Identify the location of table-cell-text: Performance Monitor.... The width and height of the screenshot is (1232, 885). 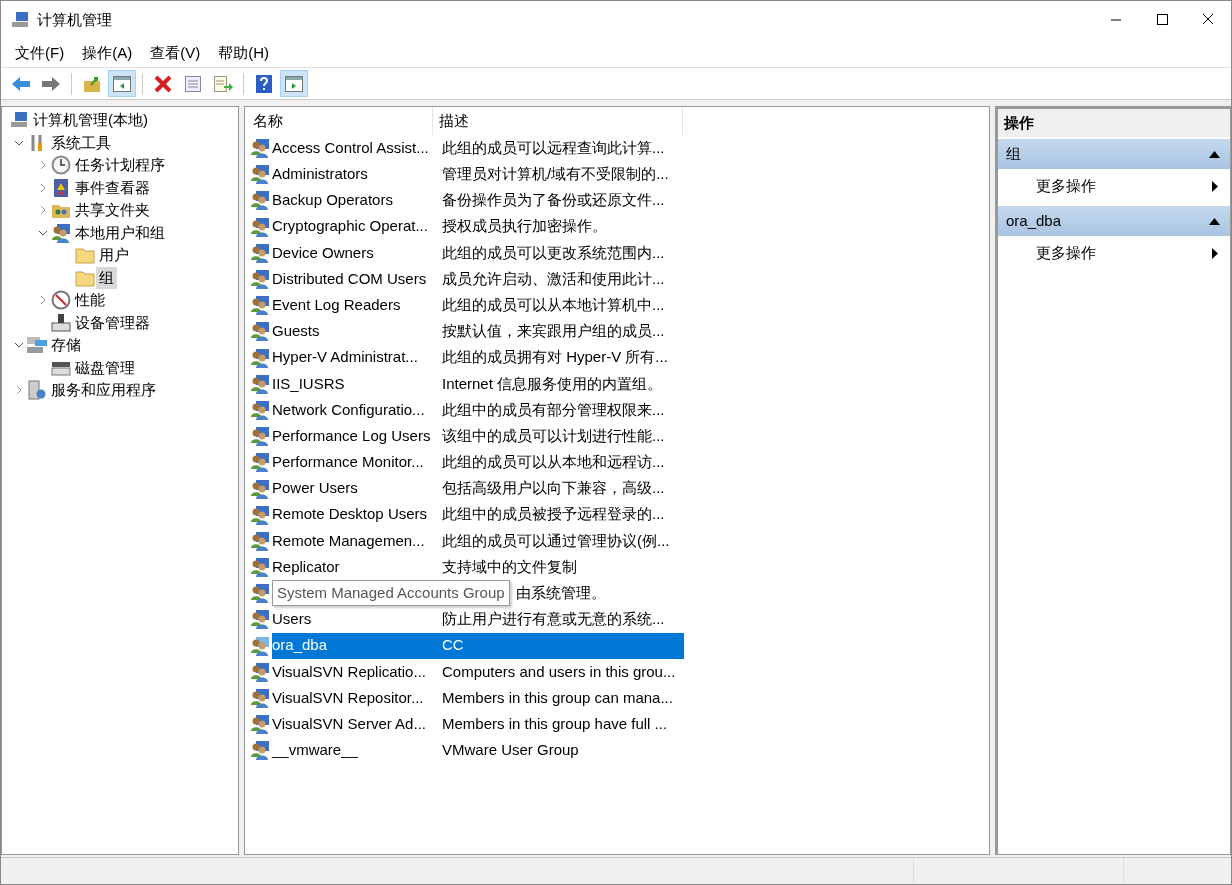
(348, 462).